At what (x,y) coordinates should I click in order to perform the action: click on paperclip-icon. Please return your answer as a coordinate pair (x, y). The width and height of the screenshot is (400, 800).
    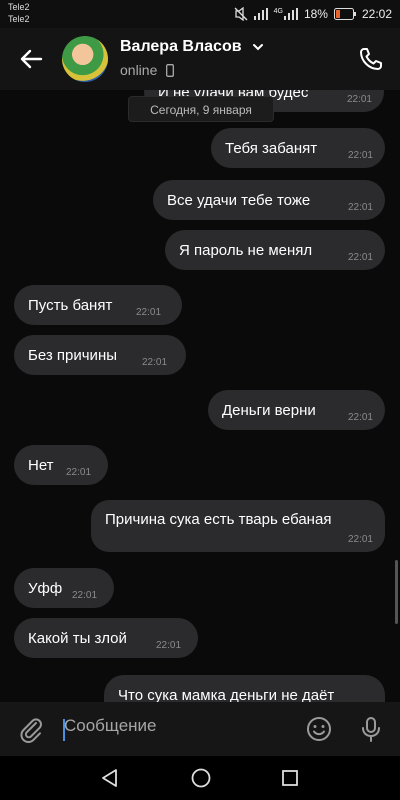
    Looking at the image, I should click on (31, 730).